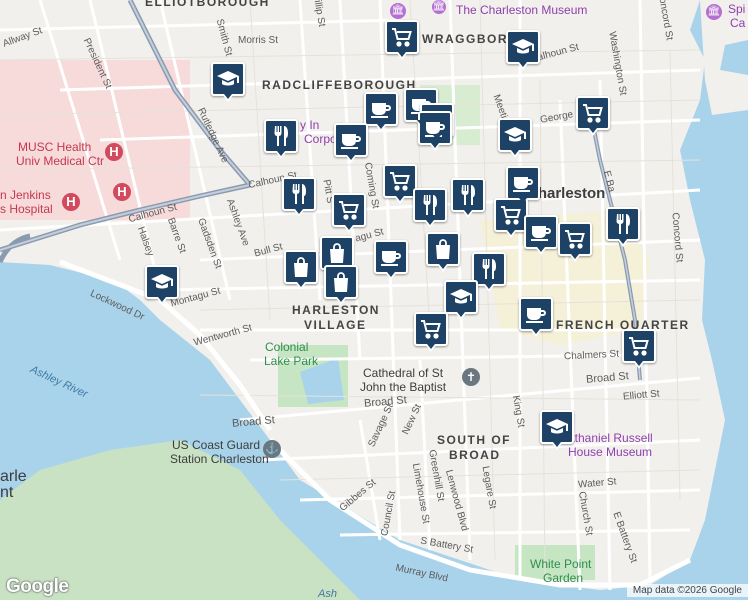  Describe the element at coordinates (327, 594) in the screenshot. I see `water-bottom-label: Ash` at that location.